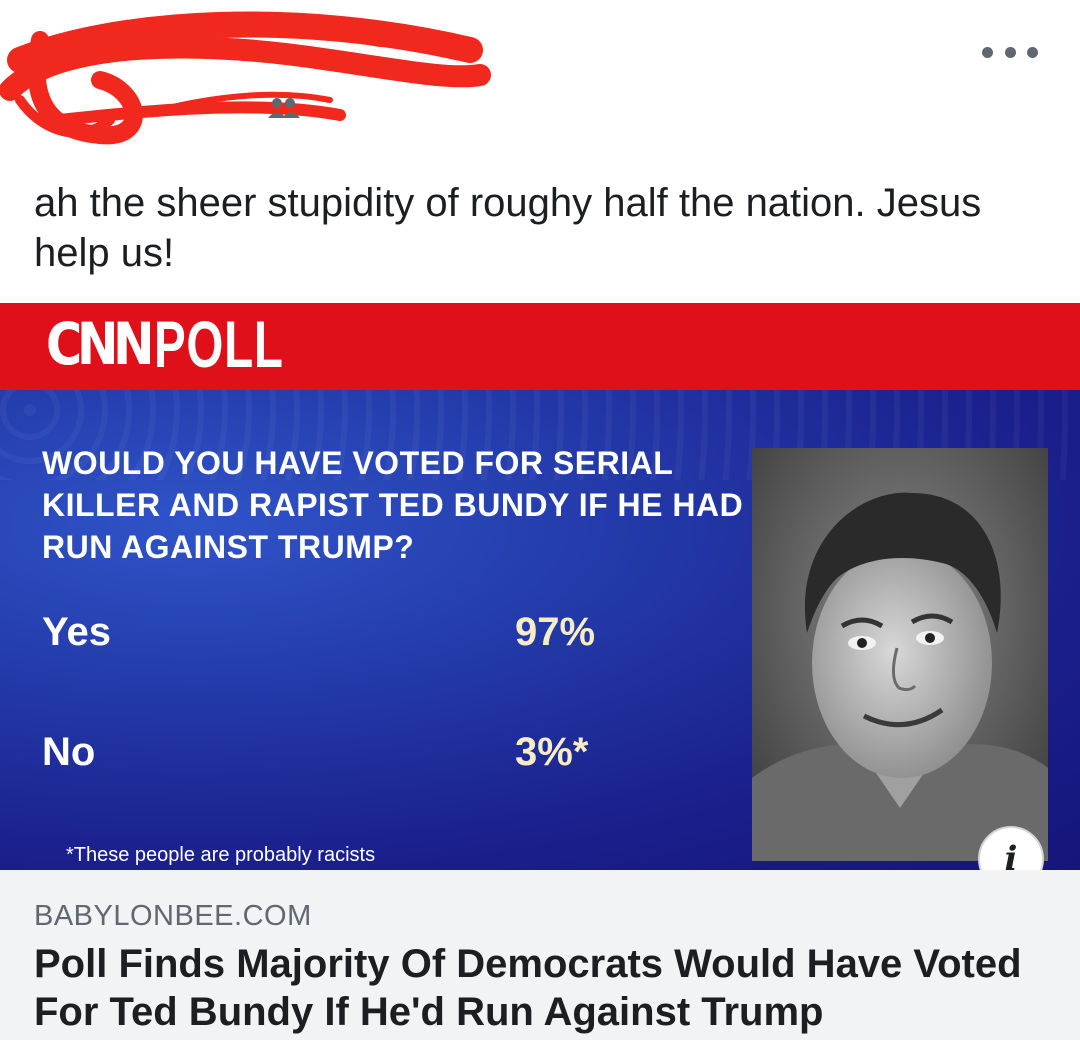 The image size is (1080, 1040). I want to click on portrait-placeholder, so click(900, 654).